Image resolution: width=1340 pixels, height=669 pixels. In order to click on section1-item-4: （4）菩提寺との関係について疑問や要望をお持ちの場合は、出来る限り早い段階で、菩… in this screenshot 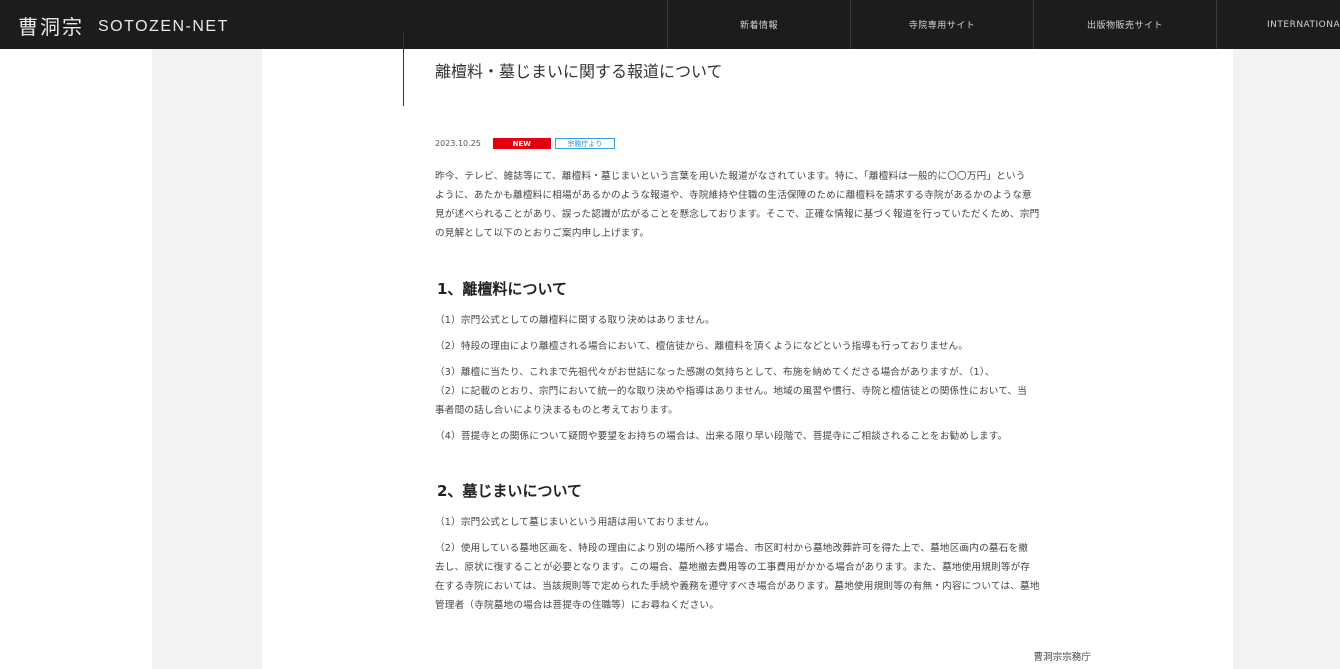, I will do `click(765, 436)`.